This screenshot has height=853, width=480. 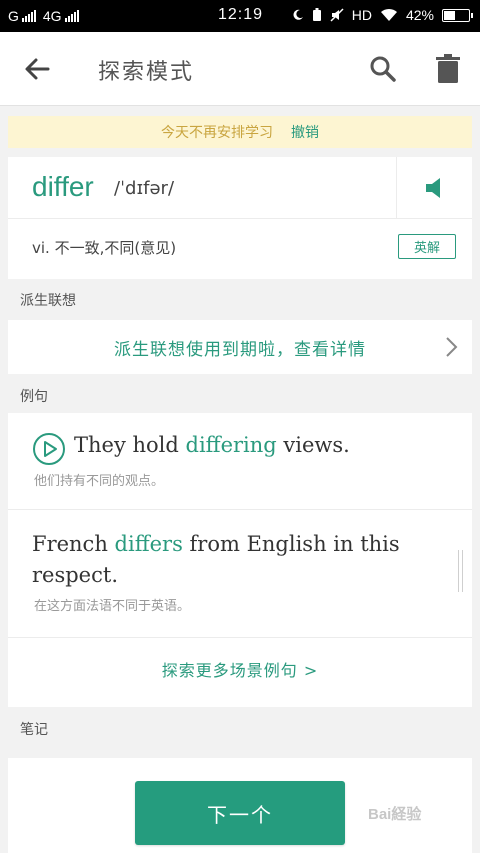 What do you see at coordinates (104, 248) in the screenshot?
I see `definition: vi. 不一致,不同(意见)` at bounding box center [104, 248].